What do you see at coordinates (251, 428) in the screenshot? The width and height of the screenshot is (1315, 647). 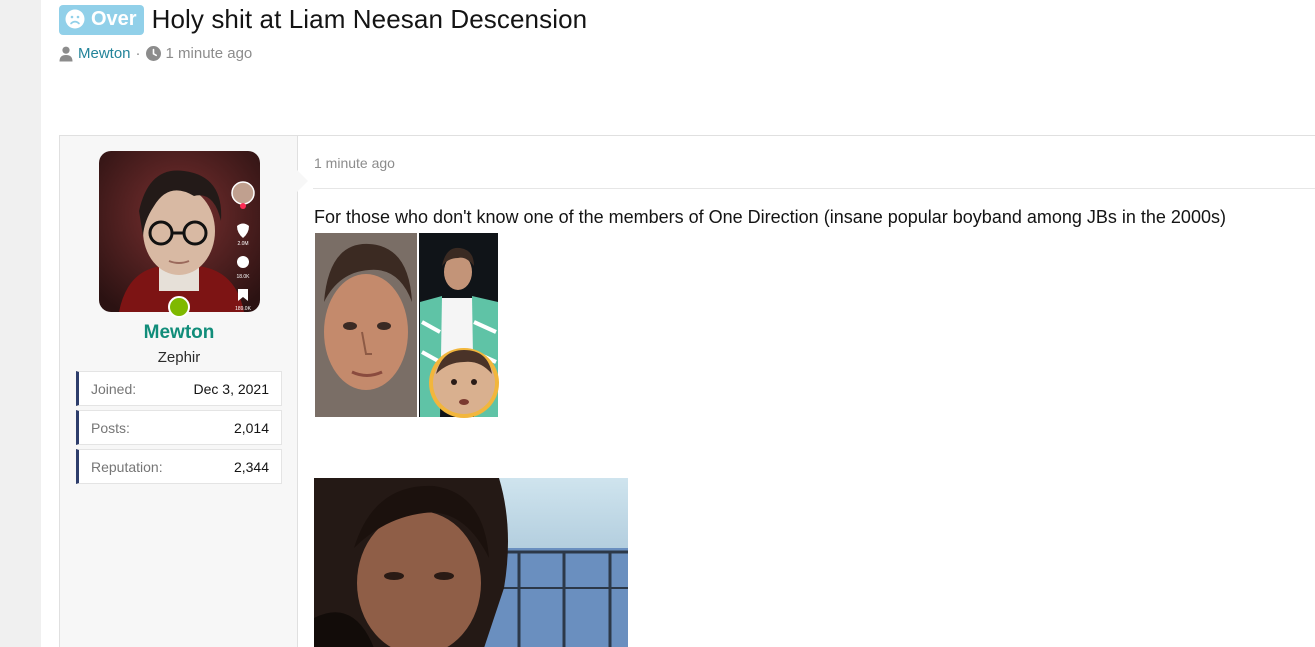 I see `stat-value: 2,014` at bounding box center [251, 428].